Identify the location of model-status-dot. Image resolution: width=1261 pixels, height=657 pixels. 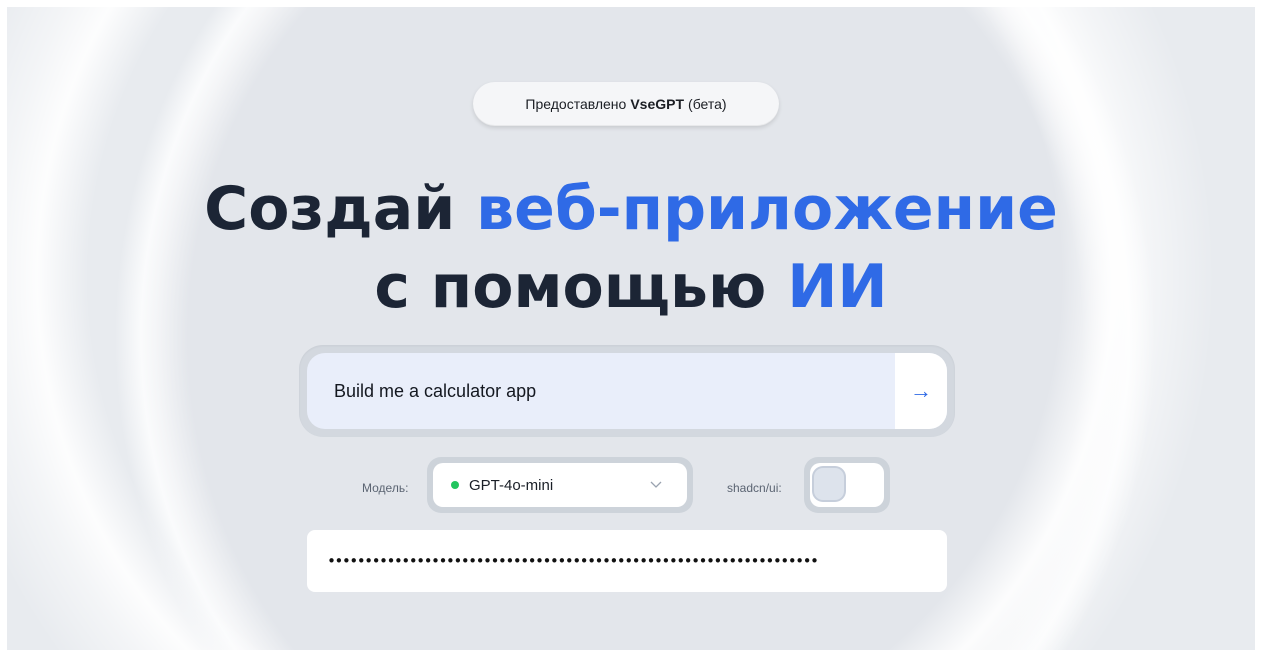
(455, 485).